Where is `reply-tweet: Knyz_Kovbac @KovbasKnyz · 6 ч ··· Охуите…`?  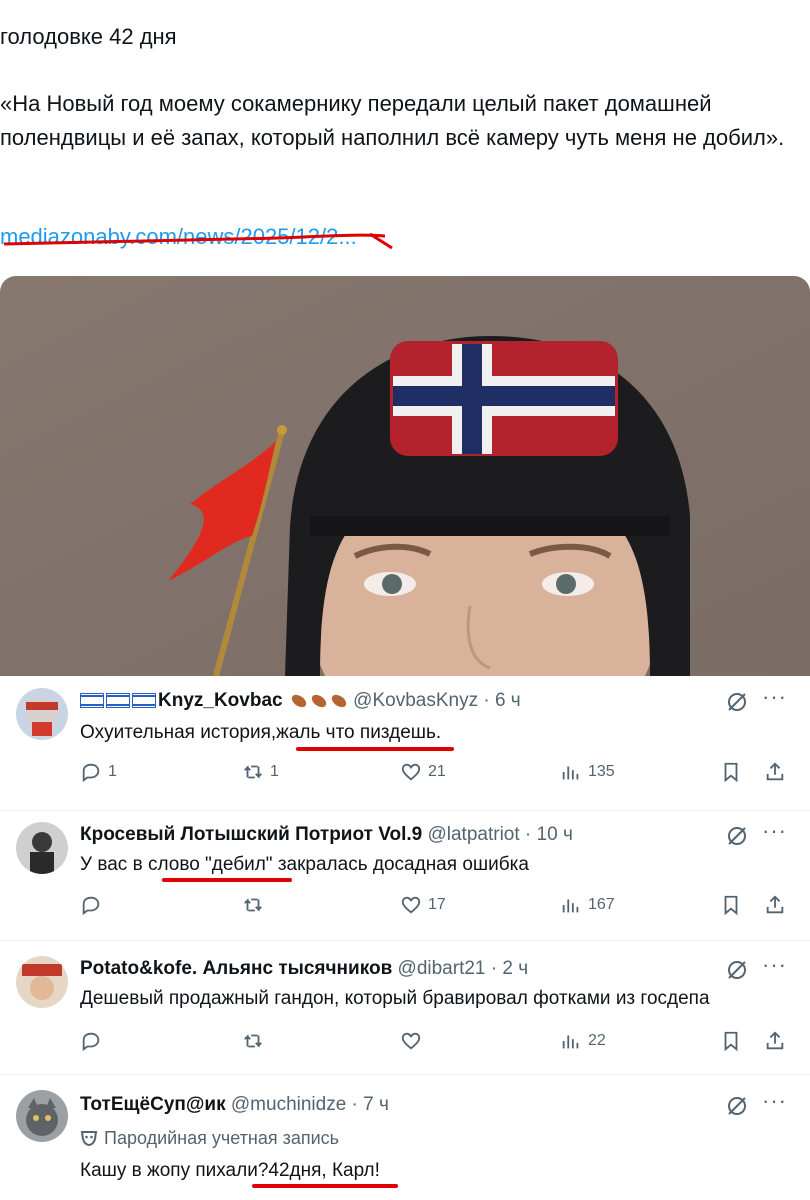
reply-tweet: Knyz_Kovbac @KovbasKnyz · 6 ч ··· Охуите… is located at coordinates (405, 743).